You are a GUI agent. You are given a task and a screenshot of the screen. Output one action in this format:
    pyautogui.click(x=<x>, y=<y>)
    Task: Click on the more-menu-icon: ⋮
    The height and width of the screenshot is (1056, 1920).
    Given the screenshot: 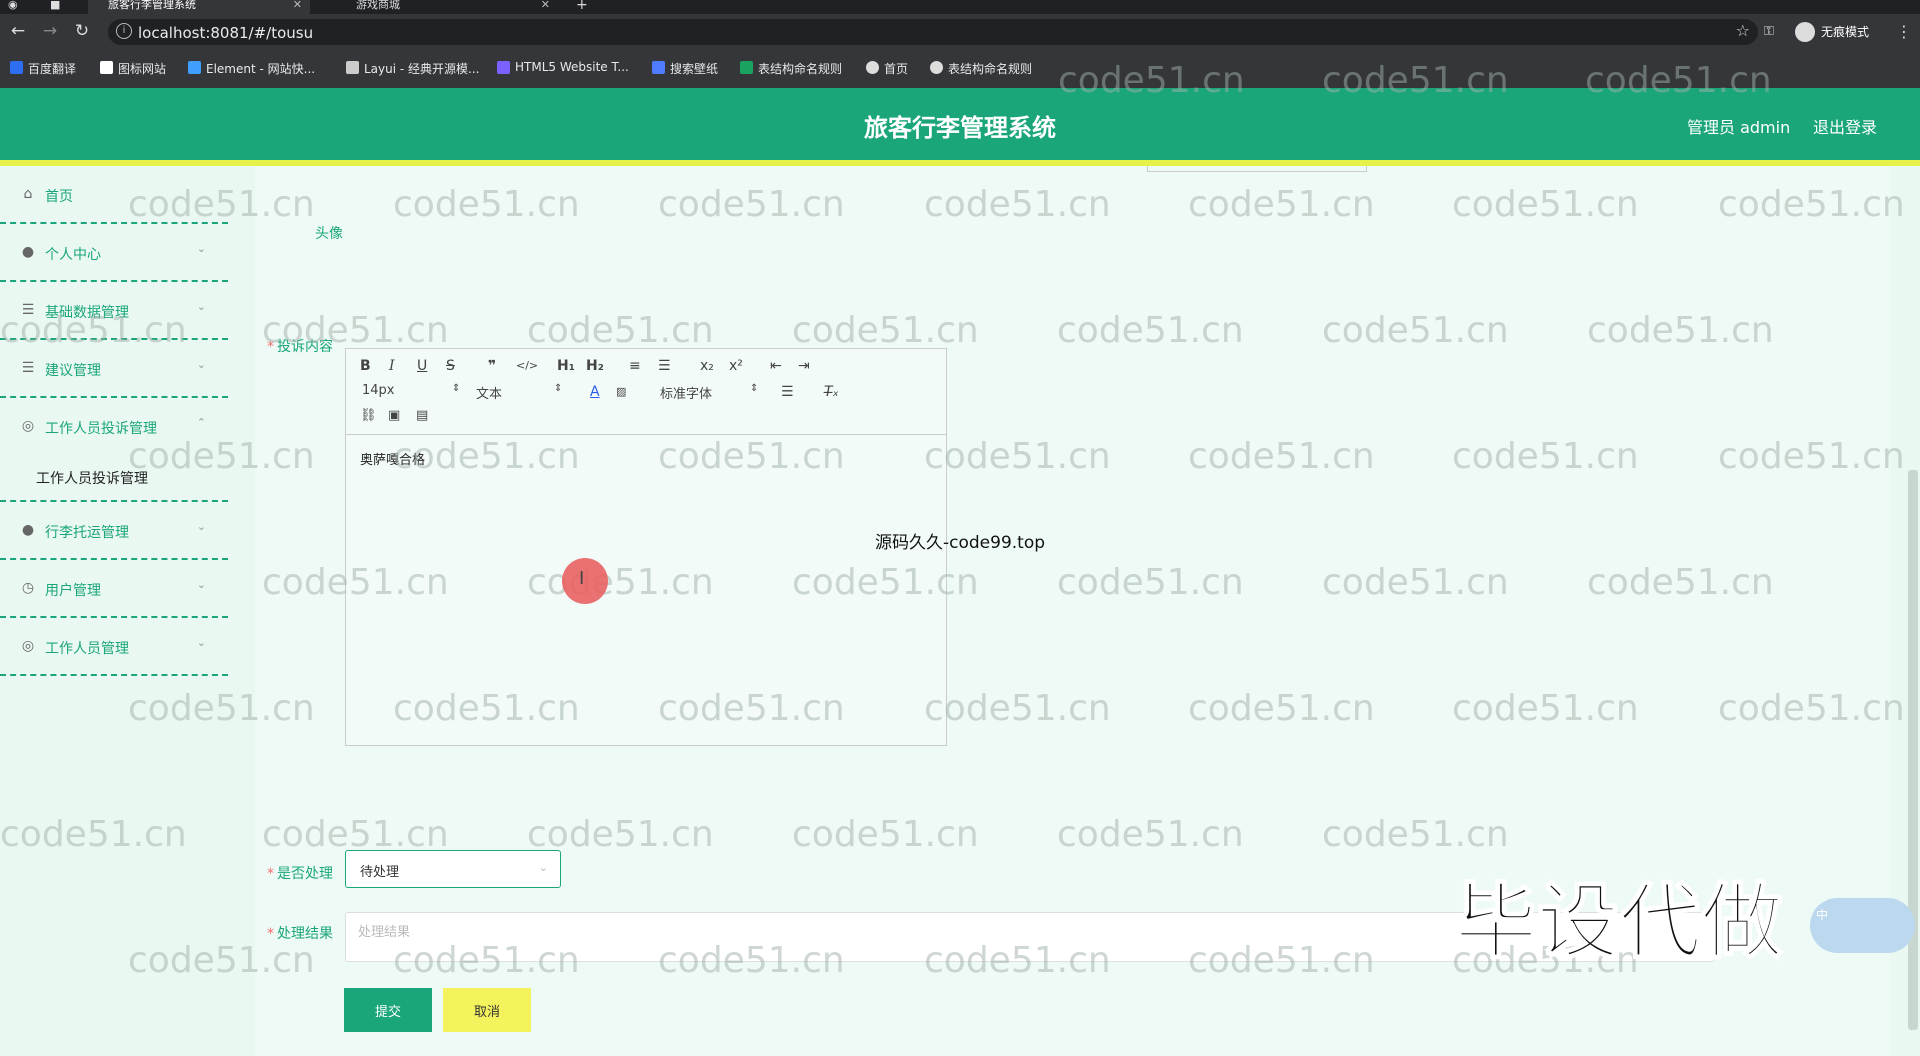 What is the action you would take?
    pyautogui.click(x=1904, y=31)
    